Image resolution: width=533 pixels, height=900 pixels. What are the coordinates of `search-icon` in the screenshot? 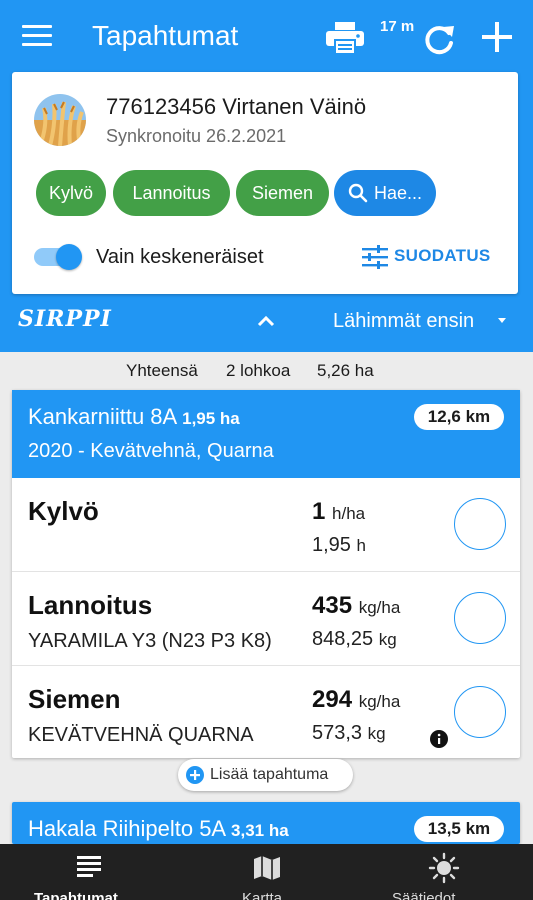 It's located at (358, 193).